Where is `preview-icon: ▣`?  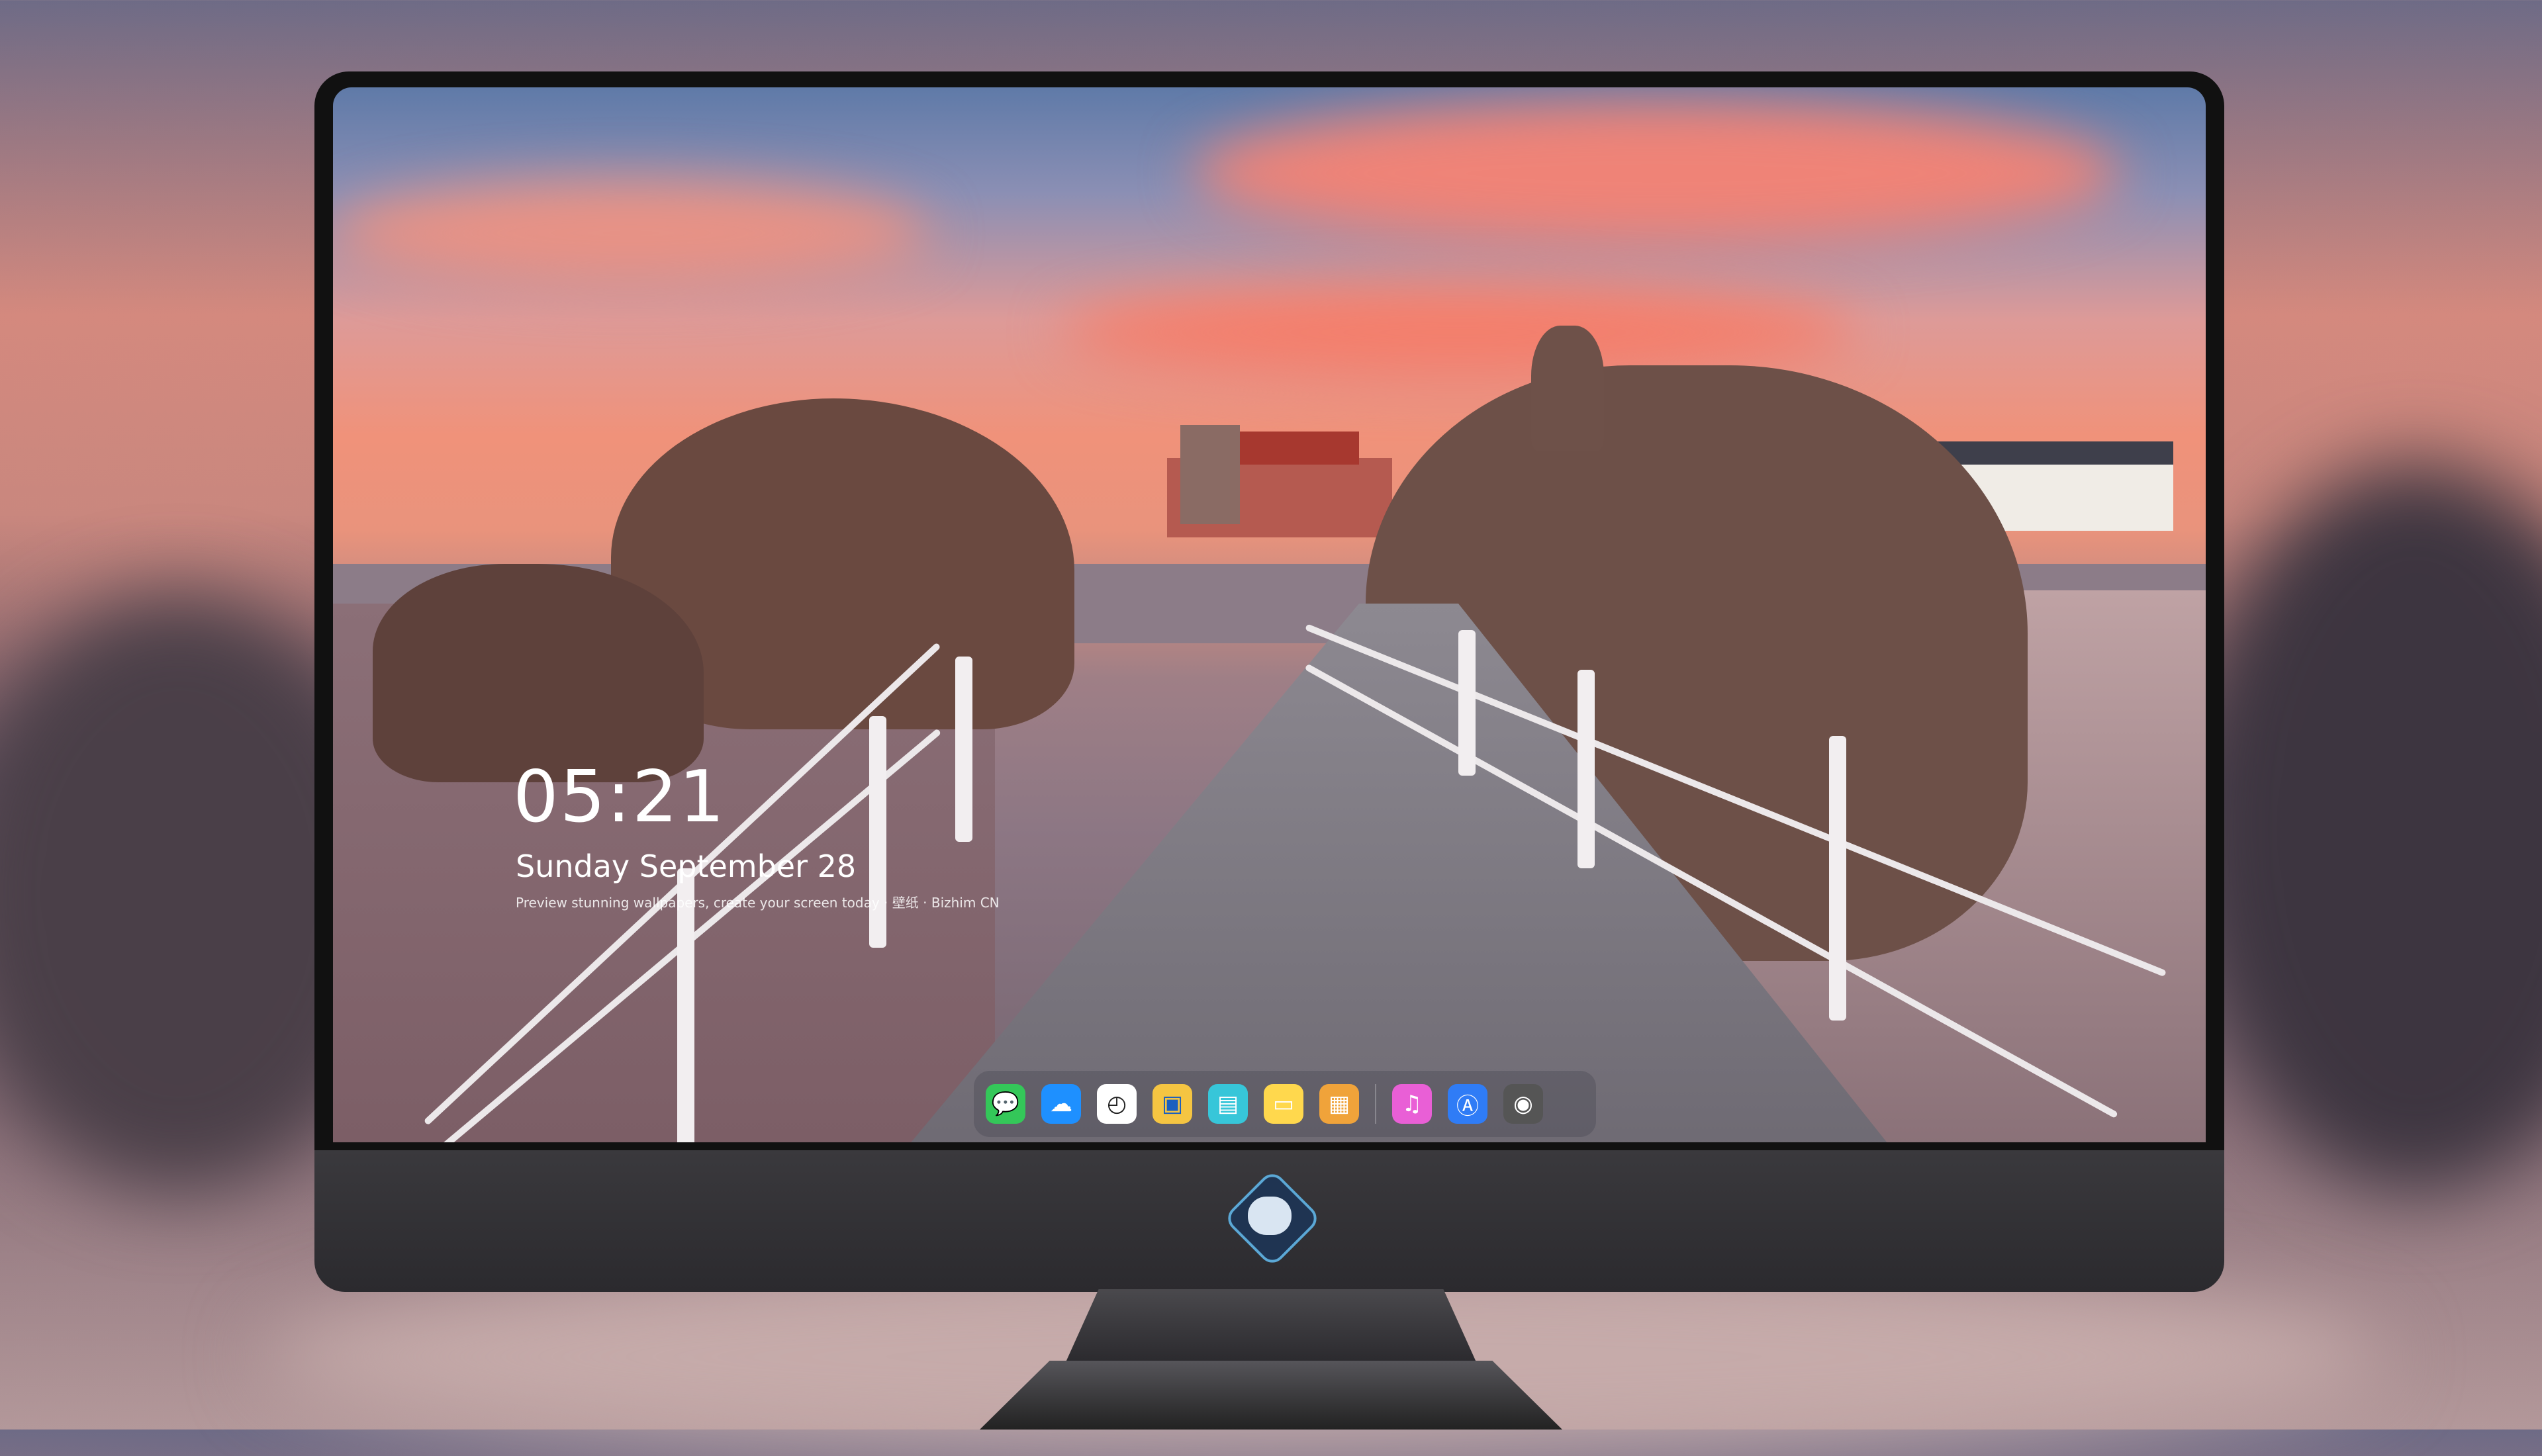 preview-icon: ▣ is located at coordinates (1172, 1104).